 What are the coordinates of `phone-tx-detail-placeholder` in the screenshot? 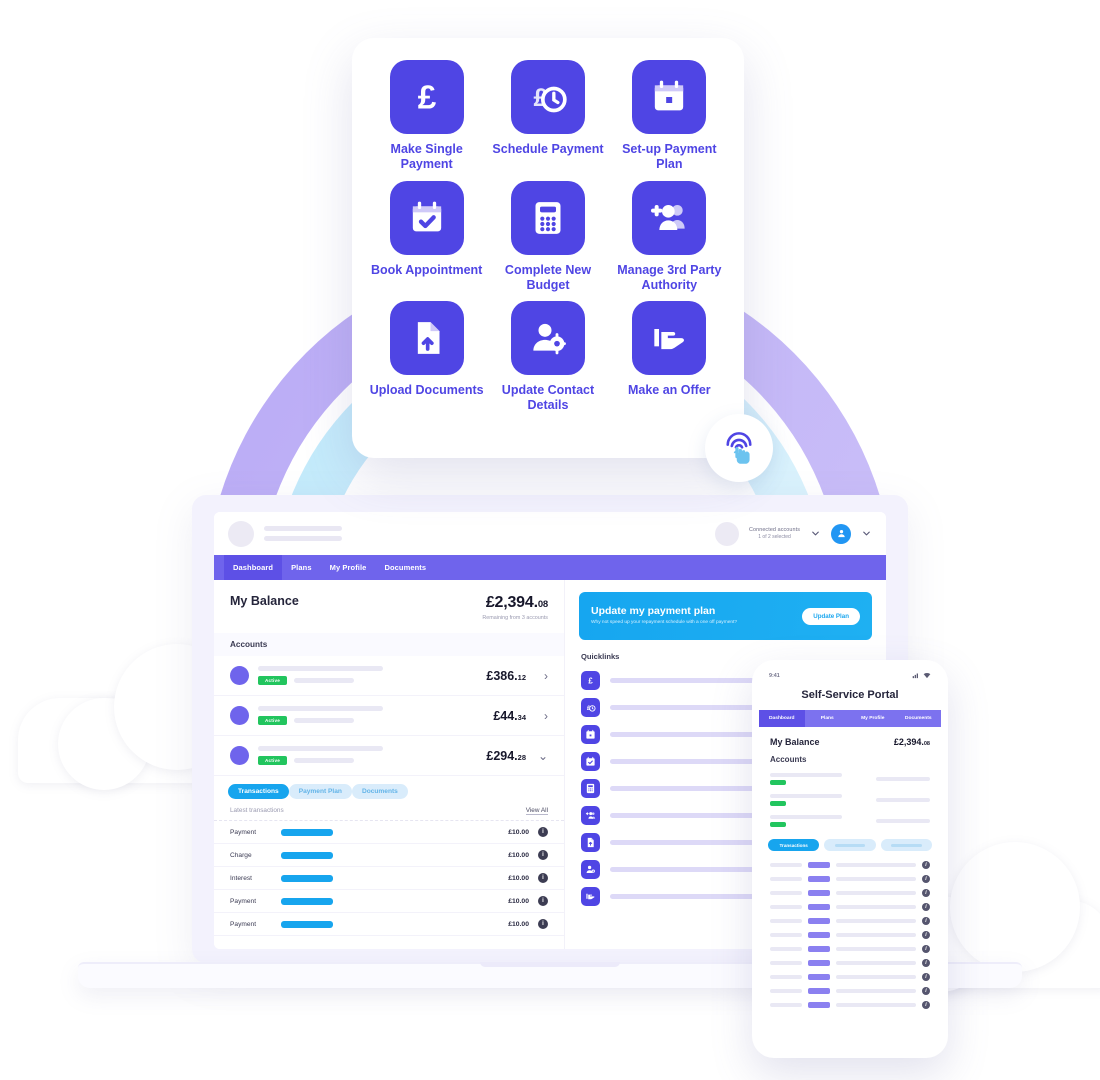 It's located at (876, 921).